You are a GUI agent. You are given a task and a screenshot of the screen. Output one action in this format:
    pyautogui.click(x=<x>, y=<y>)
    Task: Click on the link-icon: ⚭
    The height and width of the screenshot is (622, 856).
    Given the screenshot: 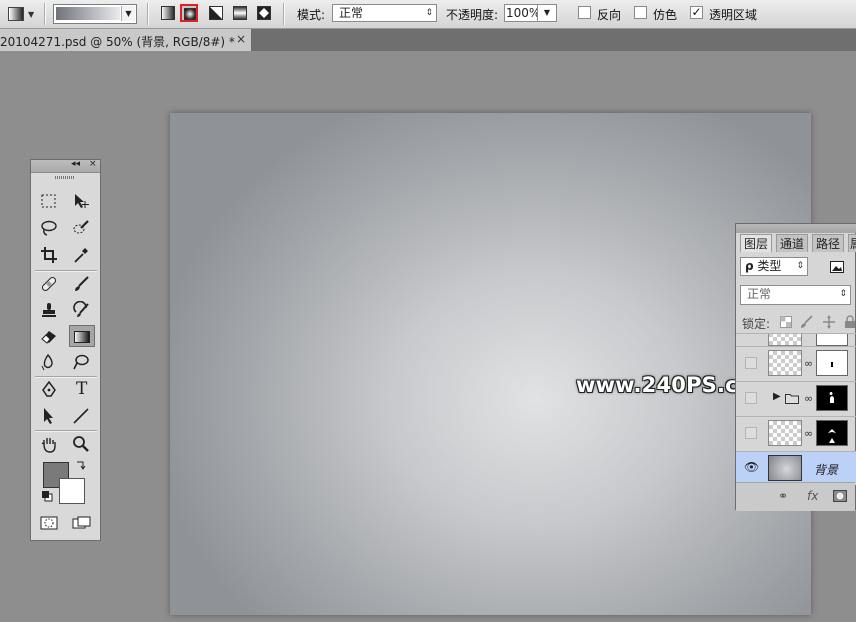 What is the action you would take?
    pyautogui.click(x=783, y=496)
    